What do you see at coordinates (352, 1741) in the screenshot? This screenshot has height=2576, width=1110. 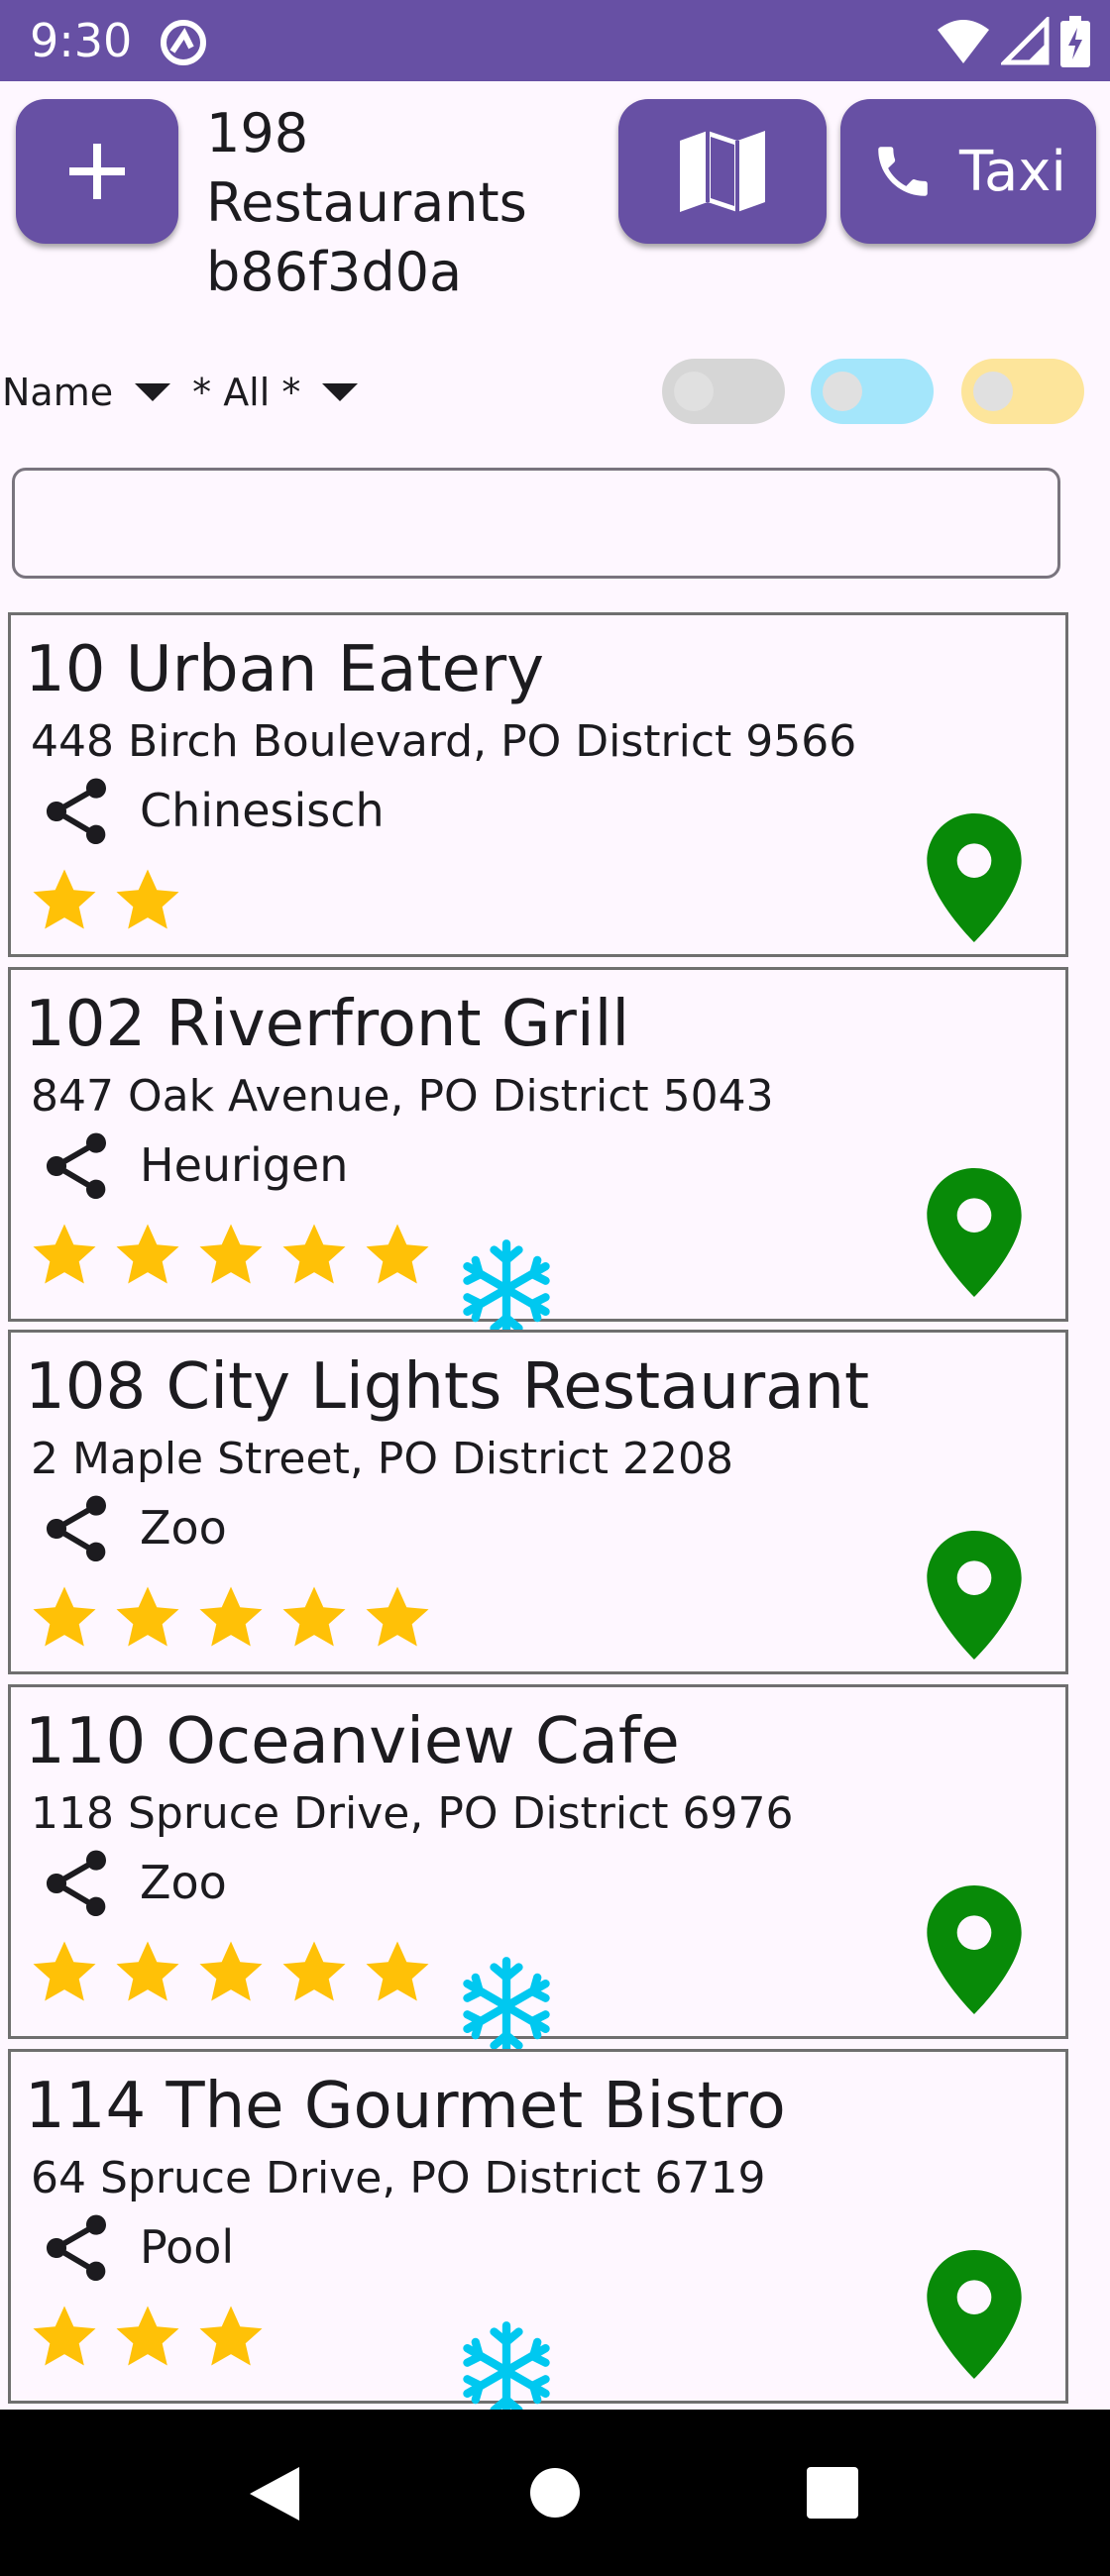 I see `restaurant-title: 110 Oceanview Cafe` at bounding box center [352, 1741].